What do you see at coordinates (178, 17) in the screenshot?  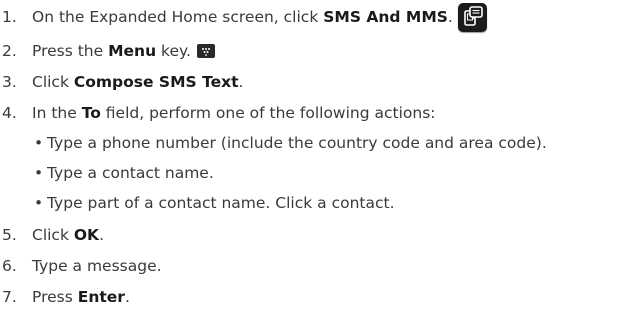 I see `step-text: On the Expanded Home screen, click` at bounding box center [178, 17].